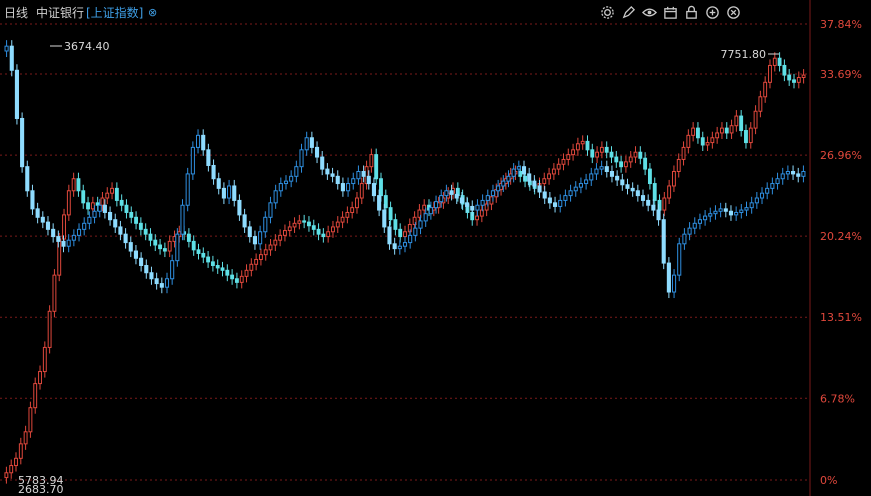 The image size is (871, 496). I want to click on y-tick-label: 33.69%, so click(841, 74).